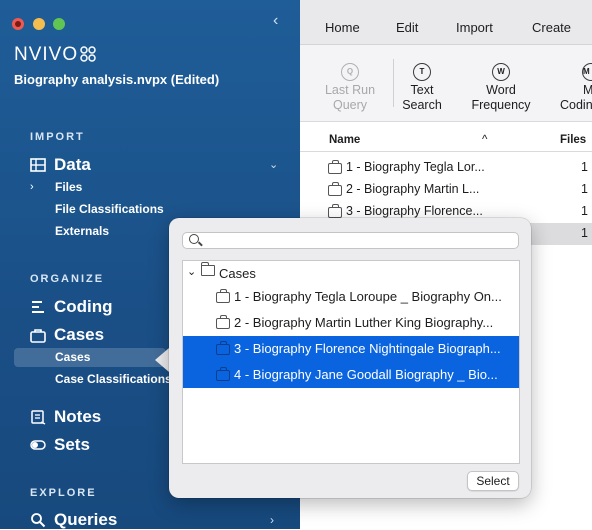 This screenshot has width=592, height=530. I want to click on sidebar-item-data: Data, so click(60, 165).